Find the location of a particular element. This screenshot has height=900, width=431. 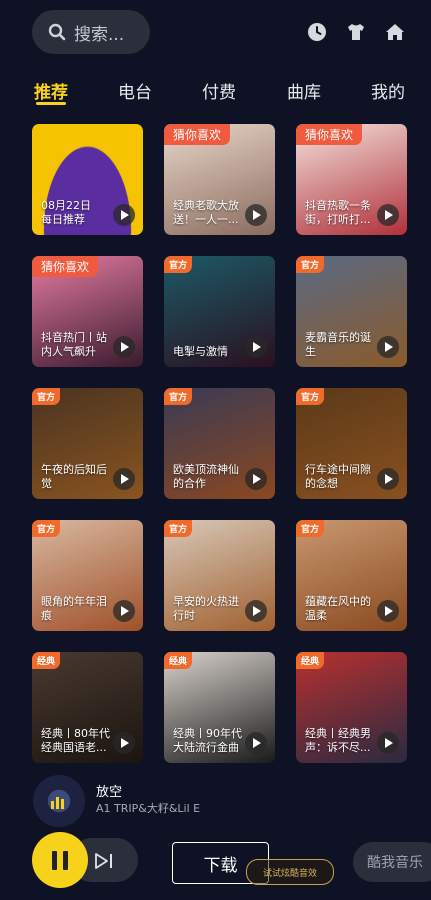

home-icon is located at coordinates (395, 32).